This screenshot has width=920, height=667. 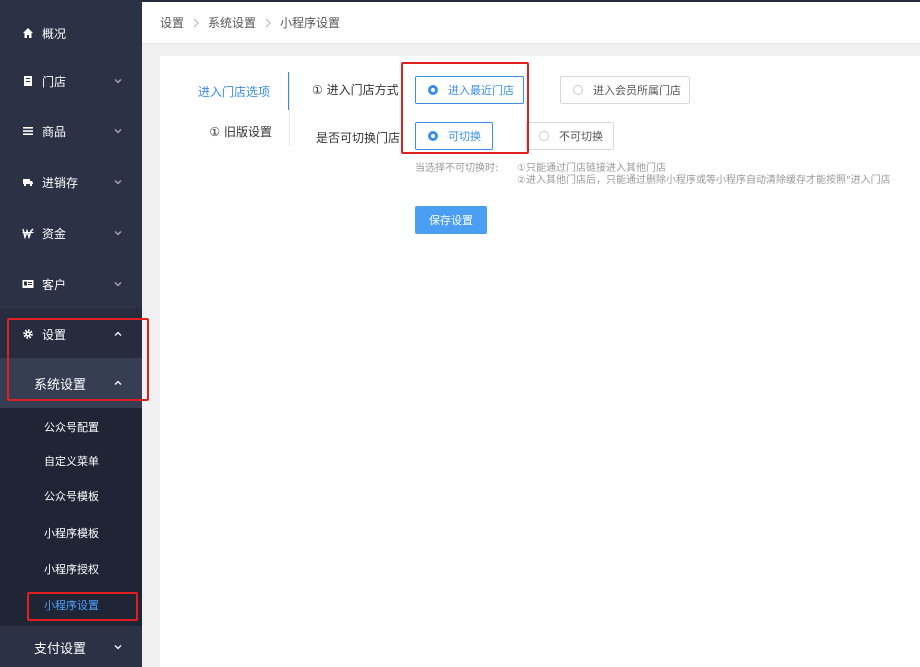 I want to click on sidebar-item-settings: 设置, so click(x=71, y=334).